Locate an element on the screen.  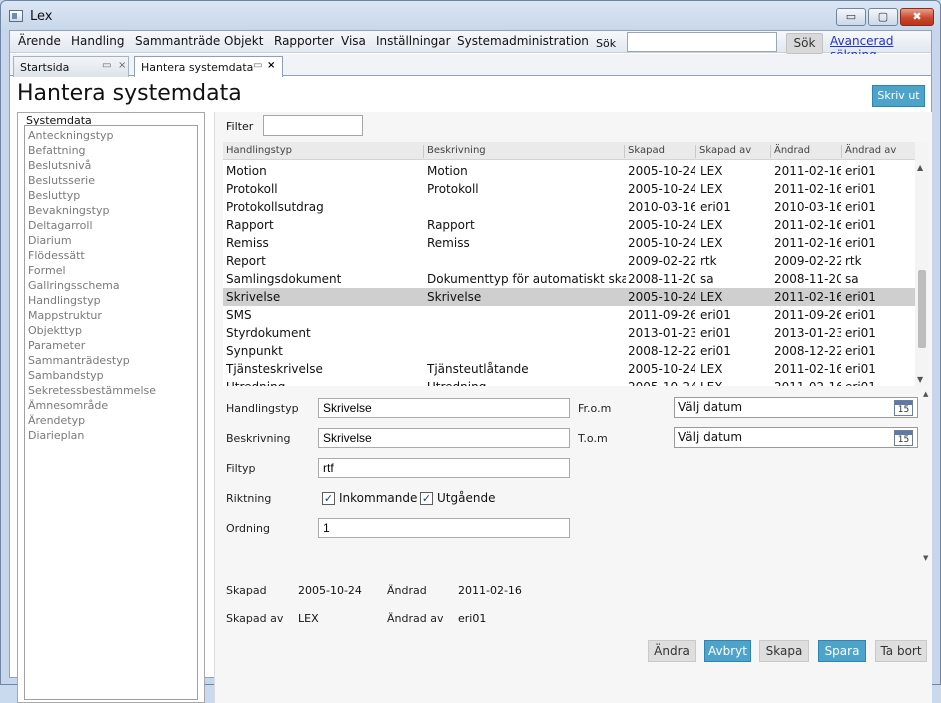
tom-label: T.o.m is located at coordinates (593, 438).